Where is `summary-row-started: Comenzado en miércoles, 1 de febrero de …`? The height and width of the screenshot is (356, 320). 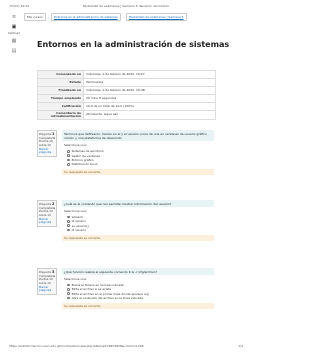 summary-row-started: Comenzado en miércoles, 1 de febrero de … is located at coordinates (126, 74).